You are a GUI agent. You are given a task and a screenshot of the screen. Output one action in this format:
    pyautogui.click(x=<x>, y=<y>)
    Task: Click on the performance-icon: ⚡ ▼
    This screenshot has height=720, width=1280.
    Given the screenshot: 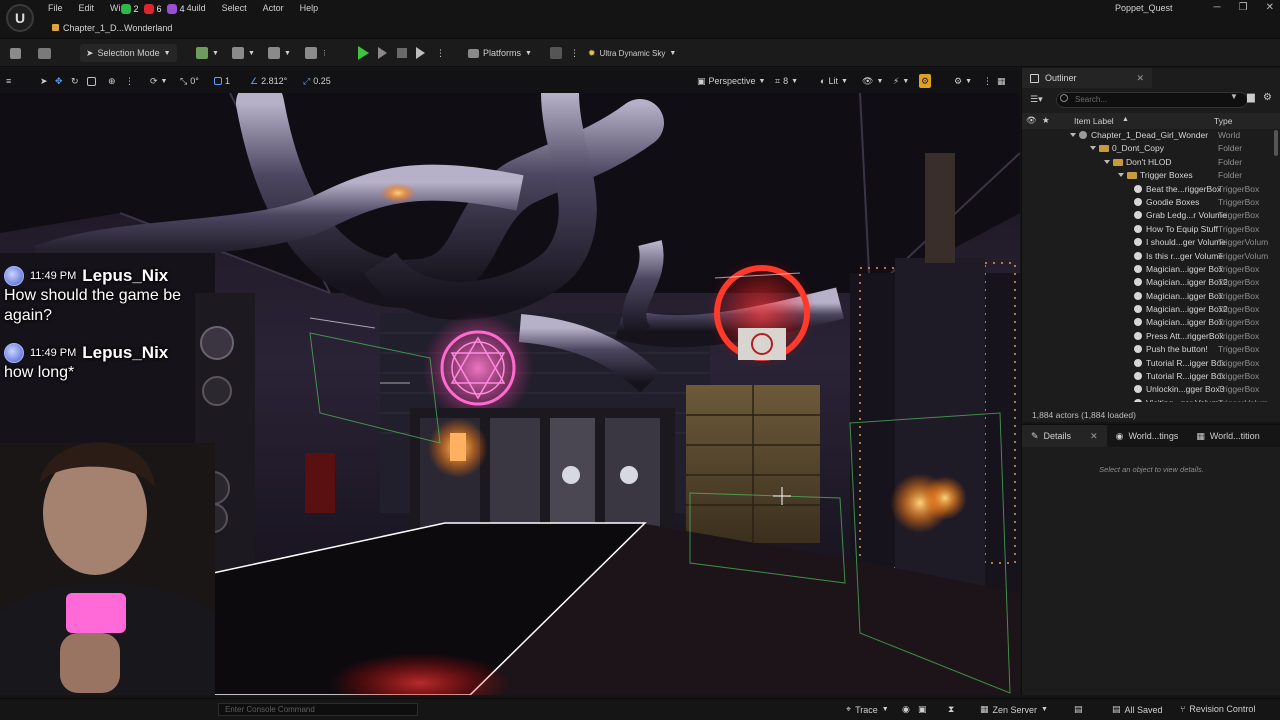 What is the action you would take?
    pyautogui.click(x=901, y=81)
    